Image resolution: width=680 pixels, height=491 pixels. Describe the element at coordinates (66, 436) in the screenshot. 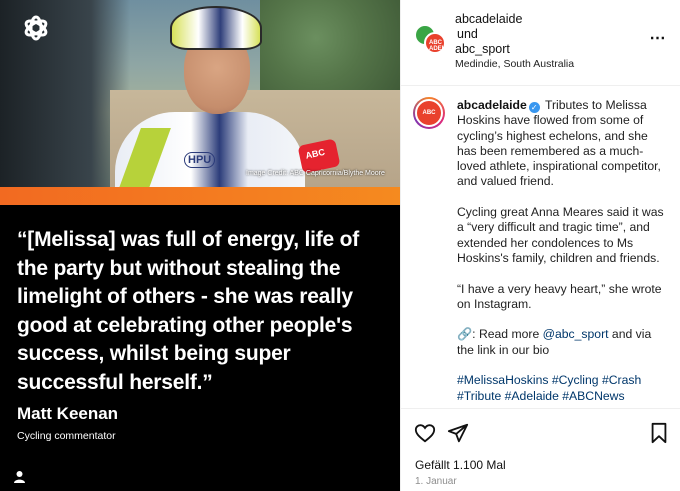

I see `quote-author-role: Cycling commentator` at that location.